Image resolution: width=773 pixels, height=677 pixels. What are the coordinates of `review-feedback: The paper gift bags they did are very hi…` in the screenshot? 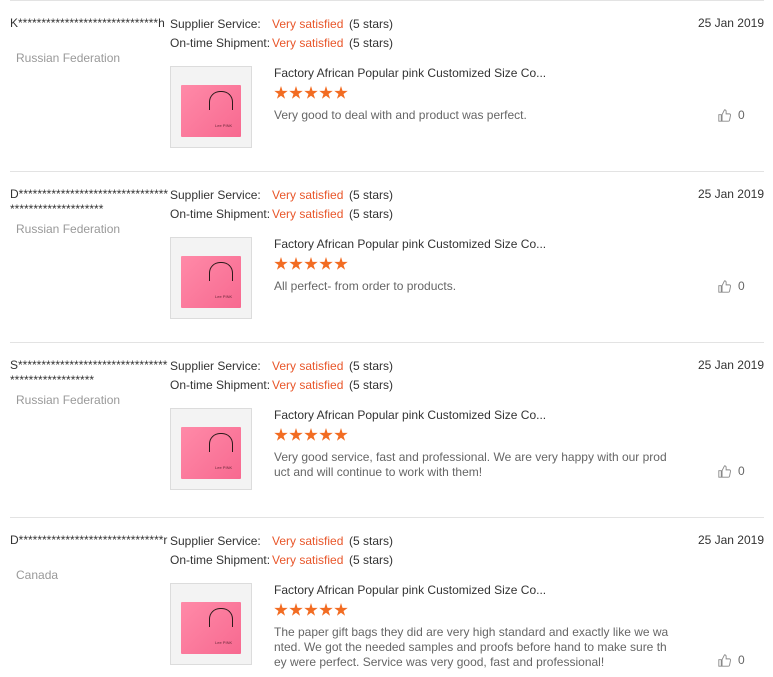 It's located at (471, 647).